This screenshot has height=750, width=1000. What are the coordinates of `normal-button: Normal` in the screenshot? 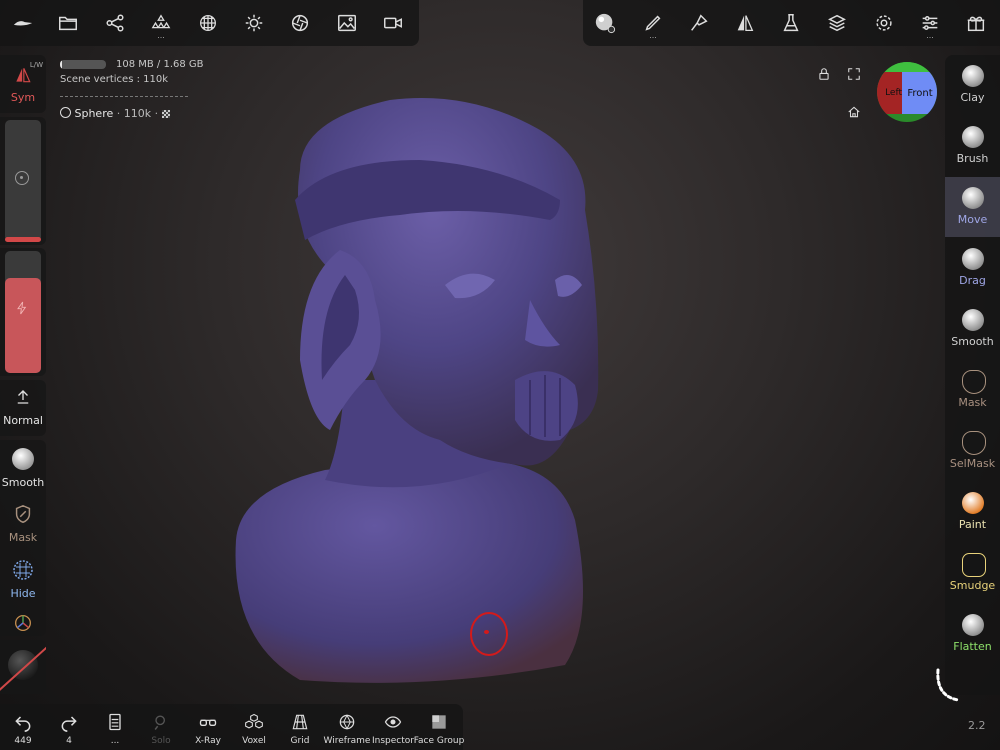 It's located at (23, 408).